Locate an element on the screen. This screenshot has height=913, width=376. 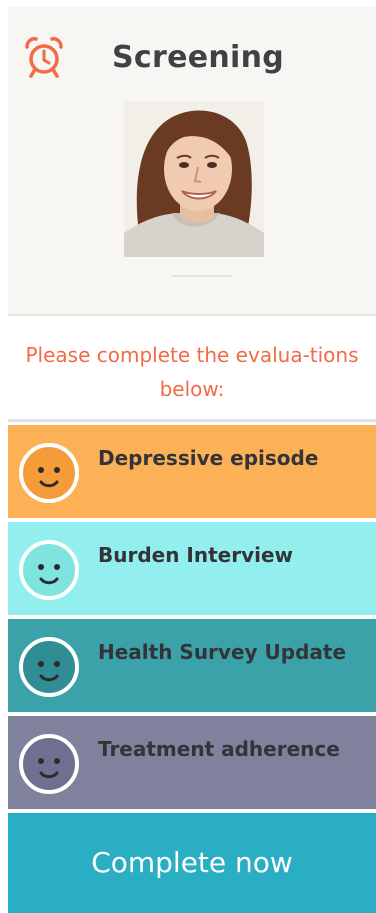
page-title: Screening is located at coordinates (198, 57).